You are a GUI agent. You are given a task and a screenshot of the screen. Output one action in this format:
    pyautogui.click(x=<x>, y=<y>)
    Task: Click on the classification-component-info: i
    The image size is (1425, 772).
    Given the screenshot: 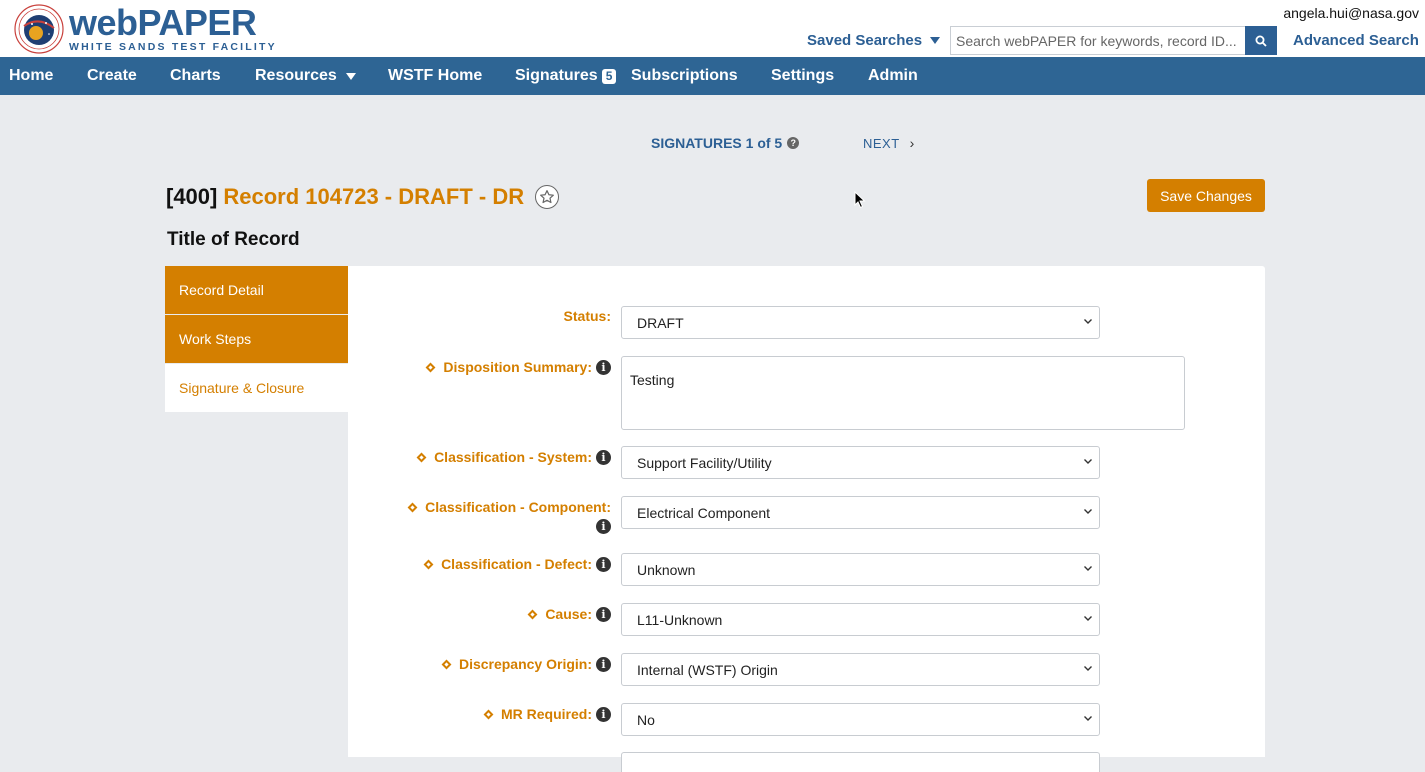 What is the action you would take?
    pyautogui.click(x=601, y=526)
    